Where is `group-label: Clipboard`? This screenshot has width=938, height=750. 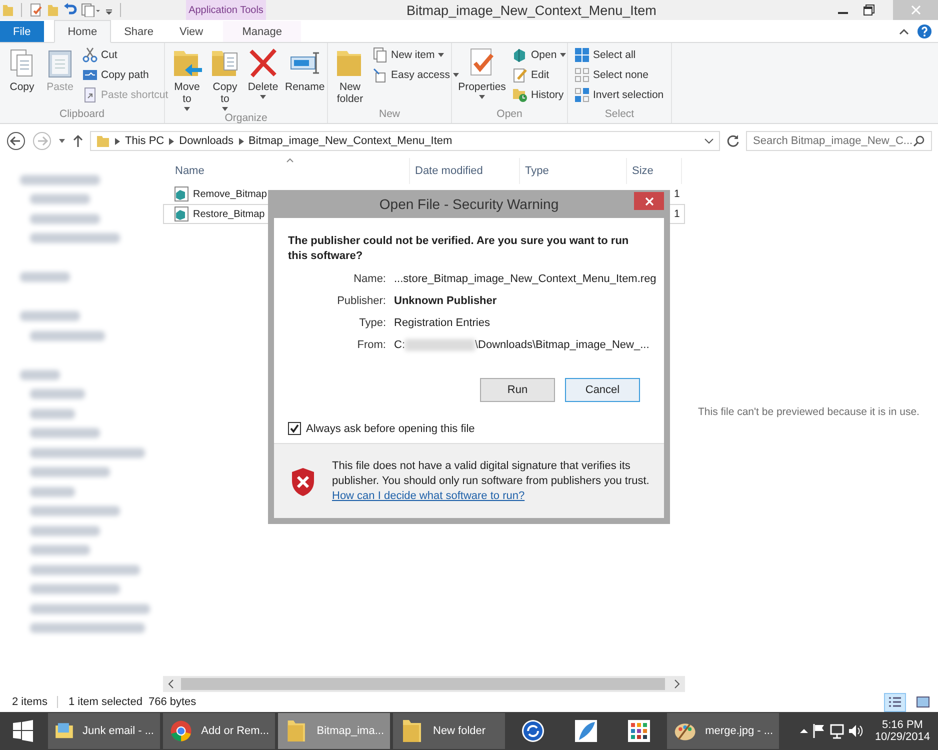
group-label: Clipboard is located at coordinates (82, 115).